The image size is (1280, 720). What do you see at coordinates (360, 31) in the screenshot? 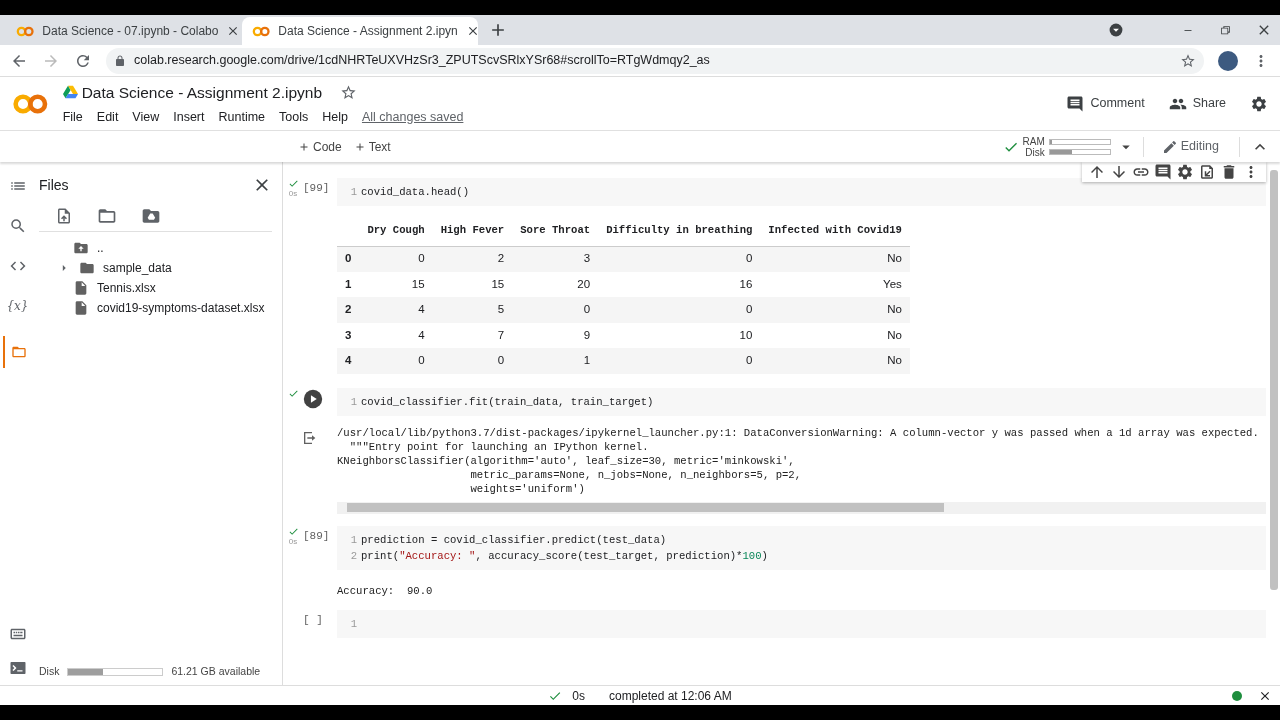
I see `browser-tab: Data Science - Assignment 2.ipyn` at bounding box center [360, 31].